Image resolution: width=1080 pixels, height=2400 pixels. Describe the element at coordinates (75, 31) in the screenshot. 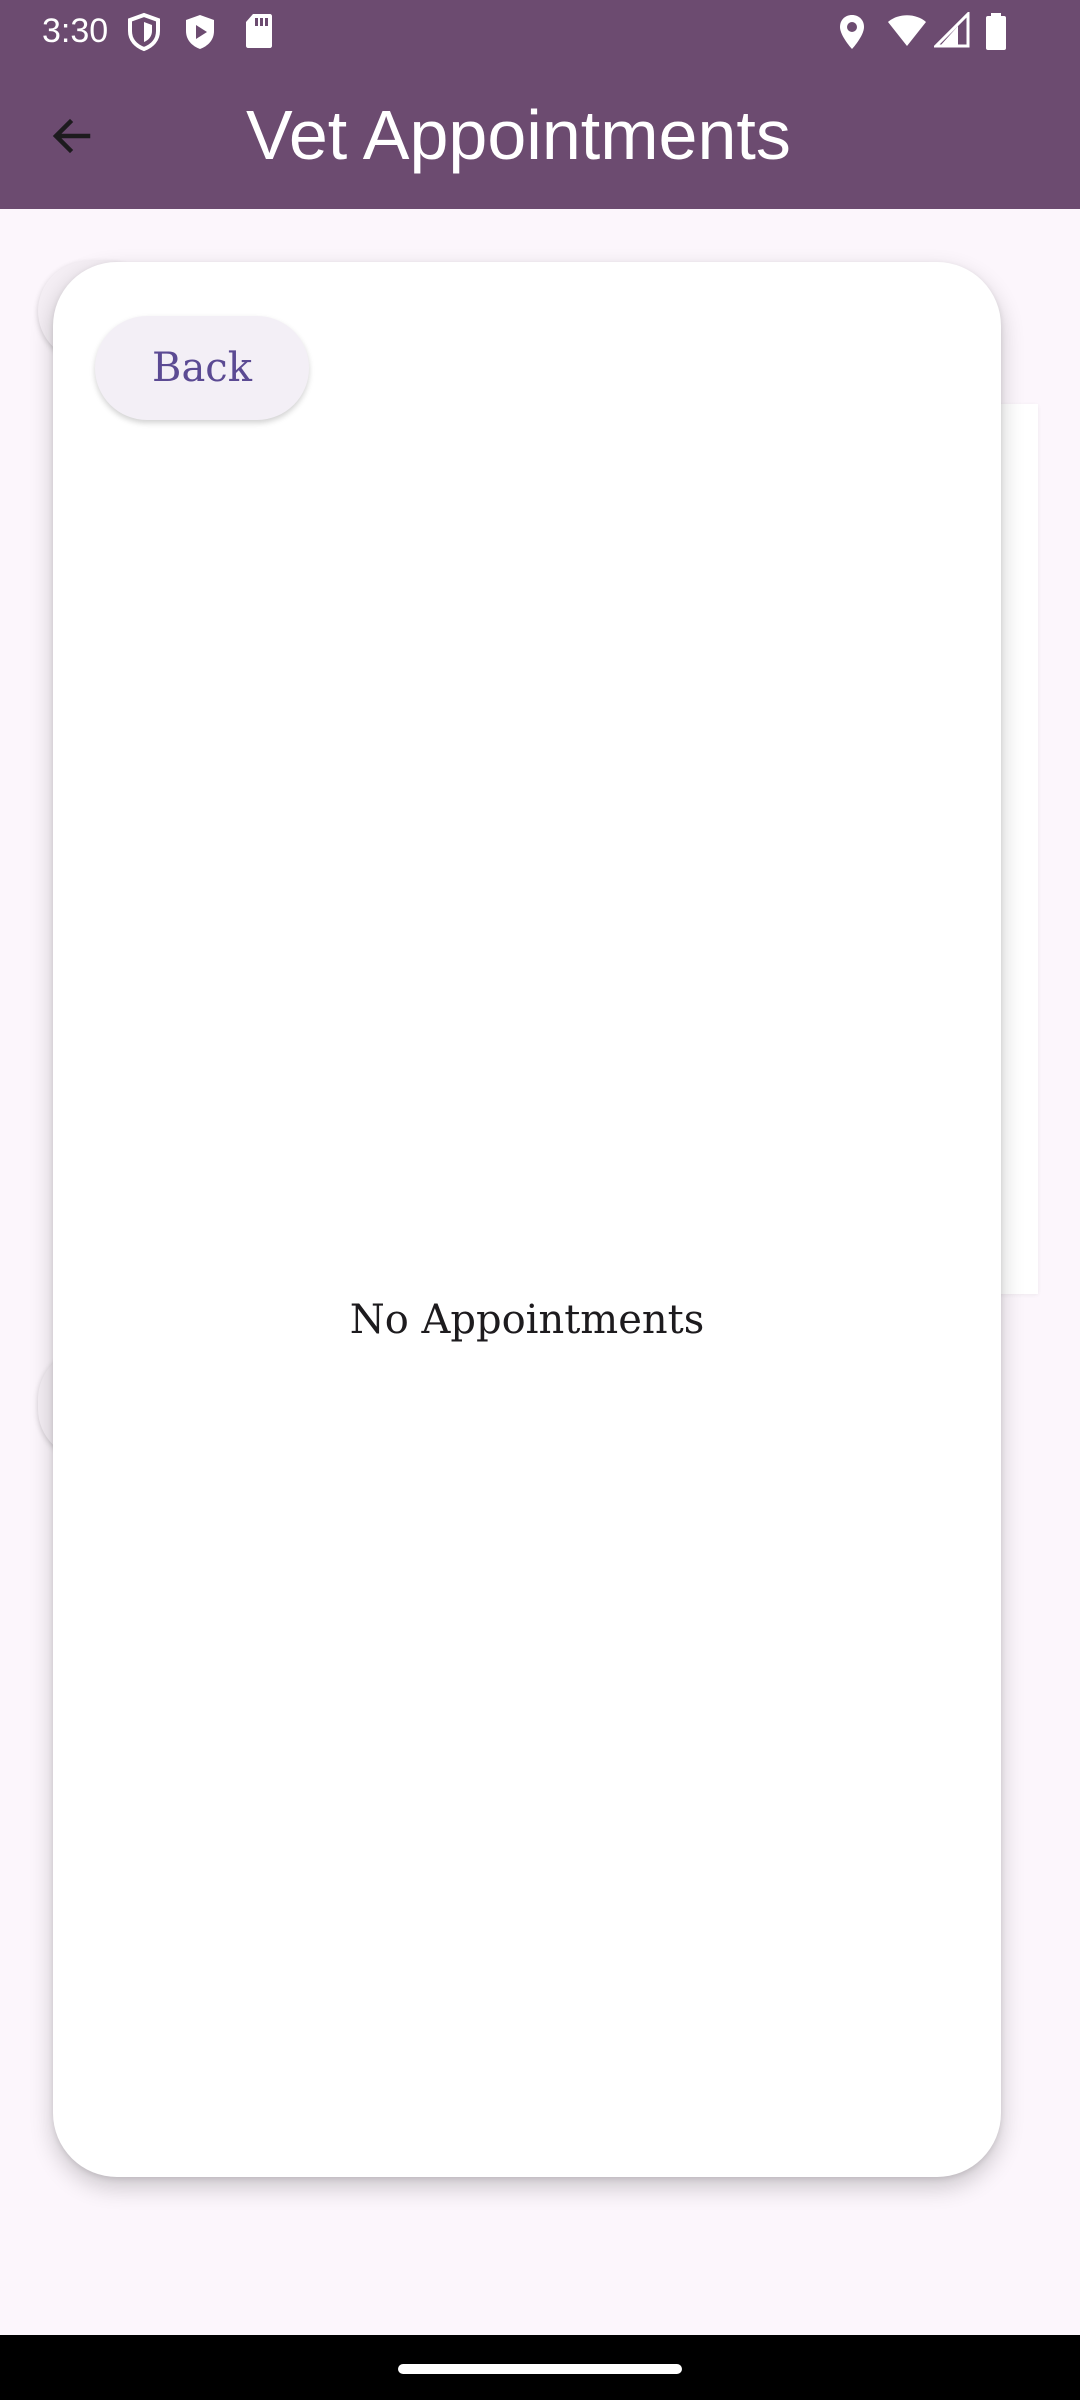

I see `status-time: 3:30` at that location.